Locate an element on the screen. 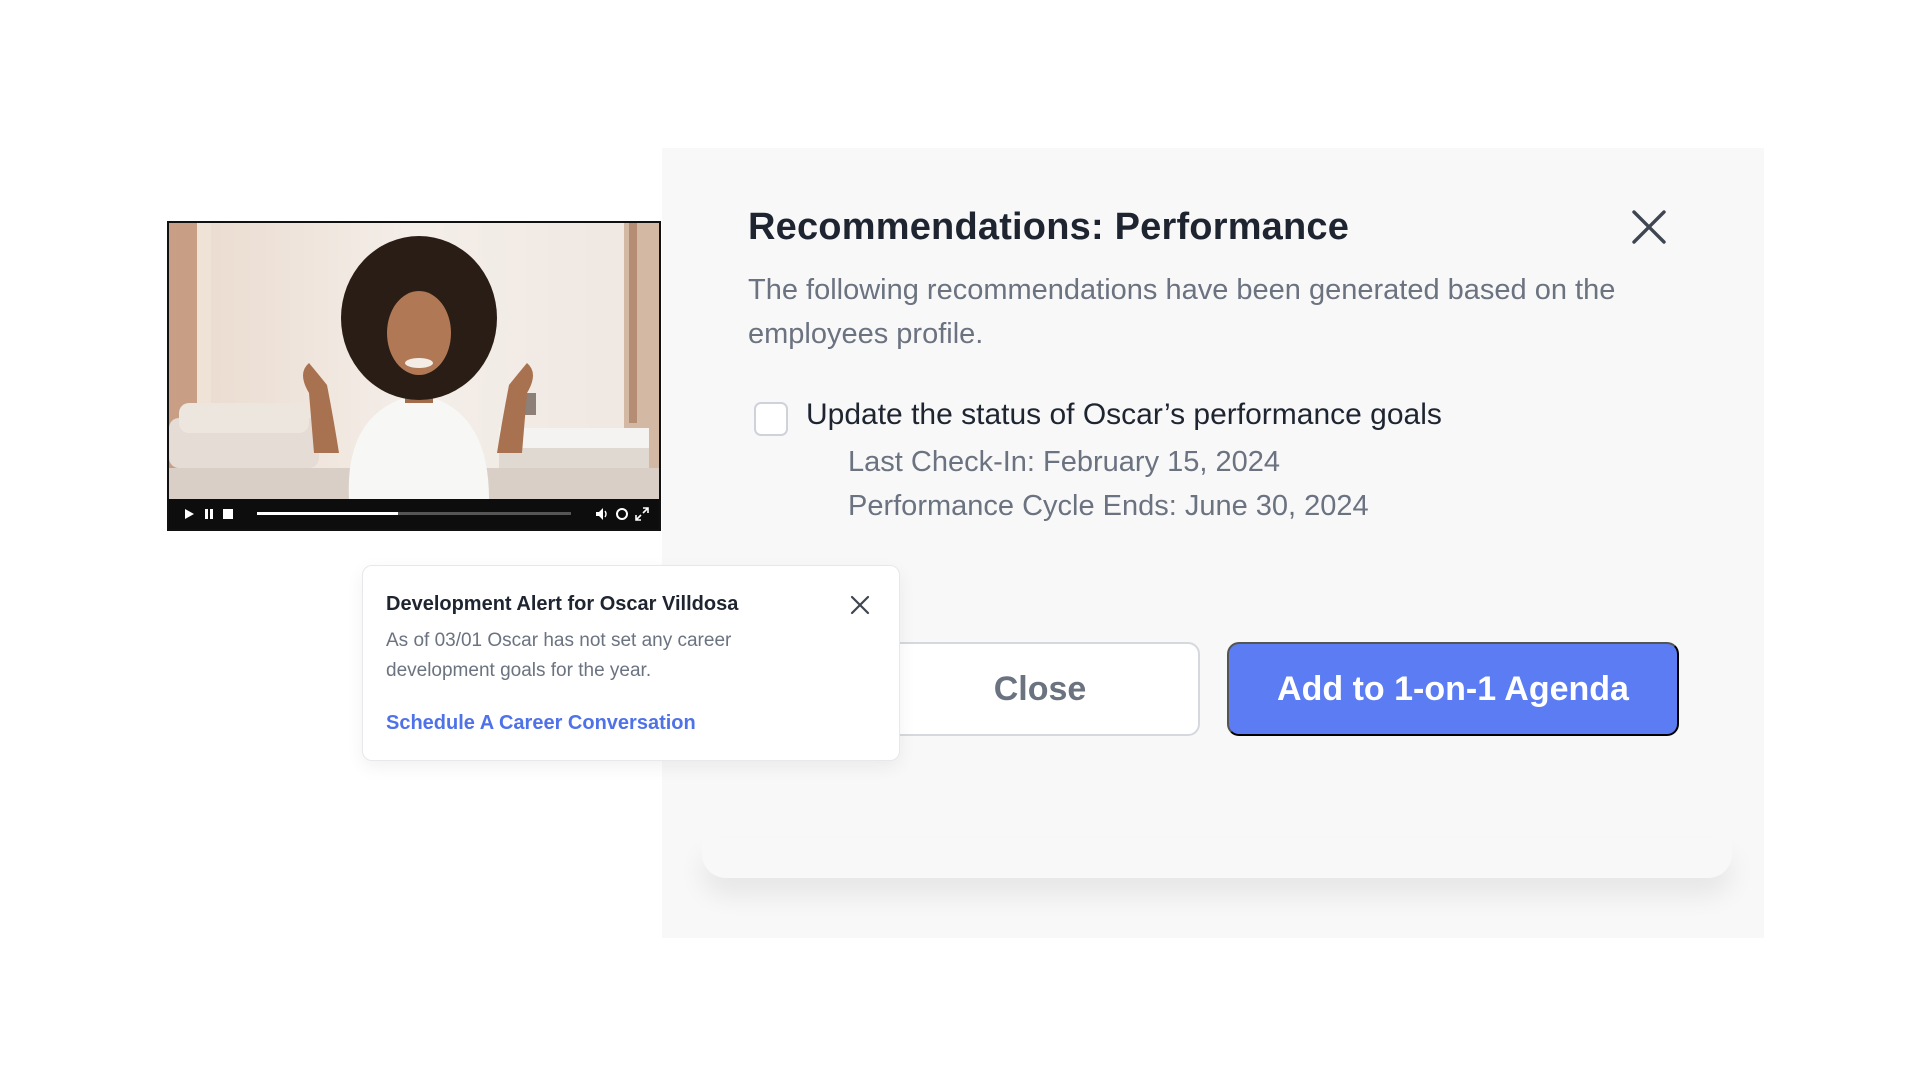  video-player is located at coordinates (414, 376).